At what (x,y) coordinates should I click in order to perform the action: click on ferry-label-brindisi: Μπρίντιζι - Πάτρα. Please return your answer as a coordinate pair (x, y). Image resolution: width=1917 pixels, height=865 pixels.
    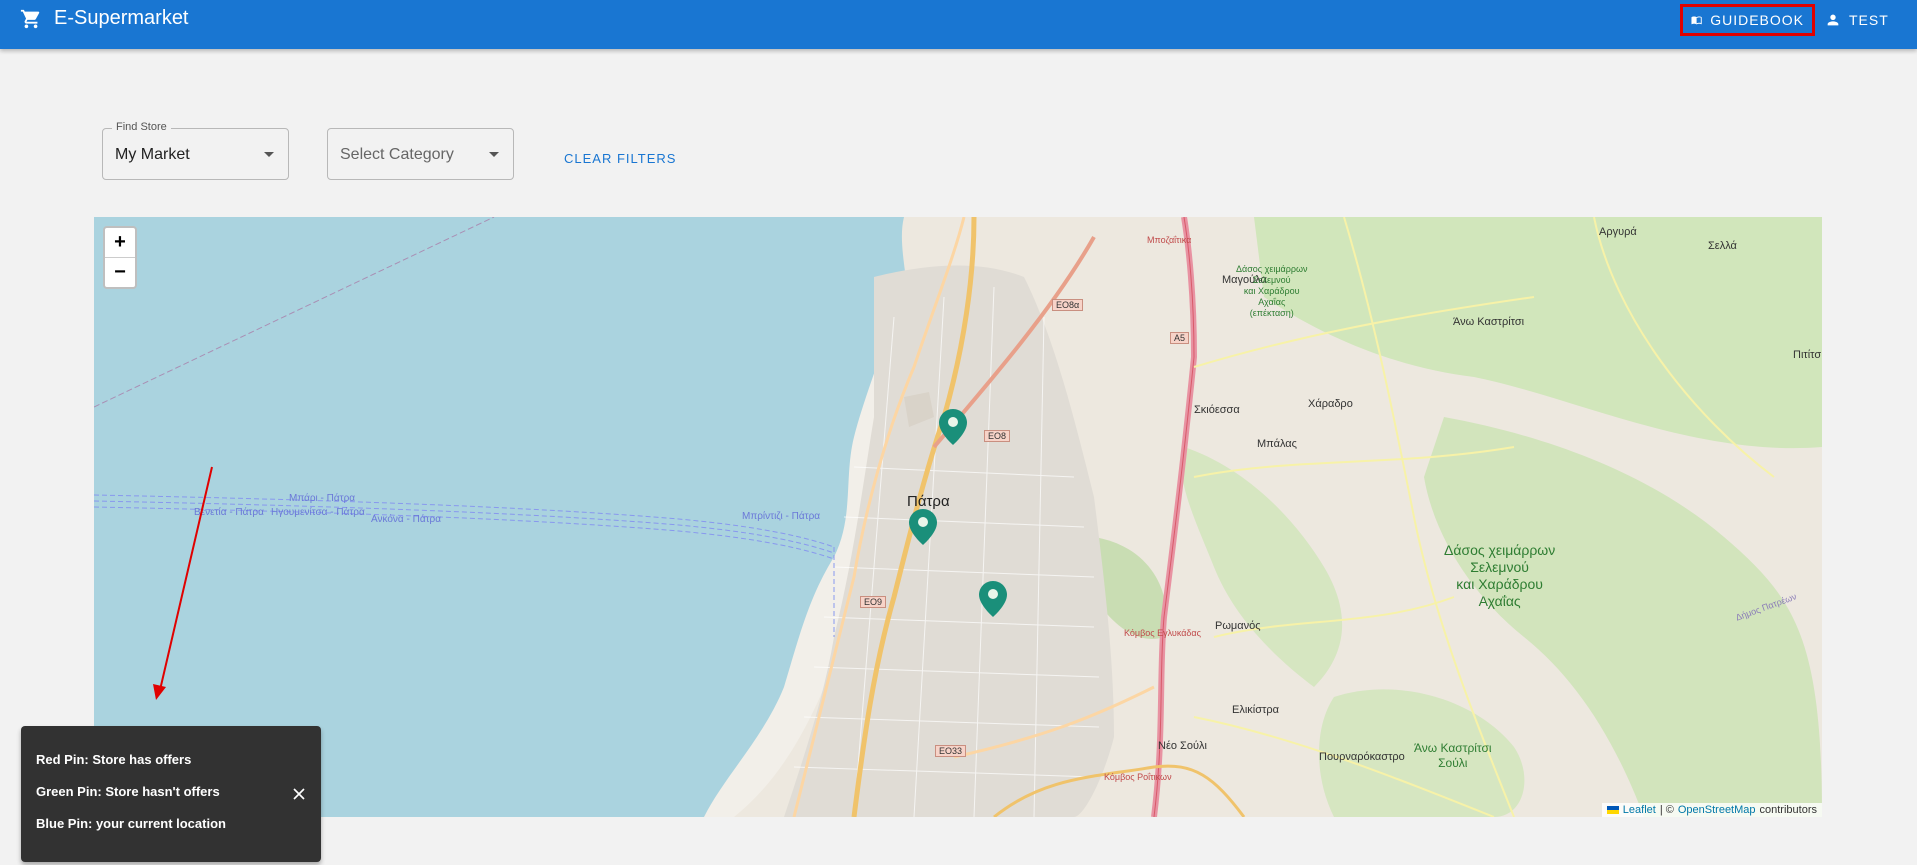
    Looking at the image, I should click on (781, 516).